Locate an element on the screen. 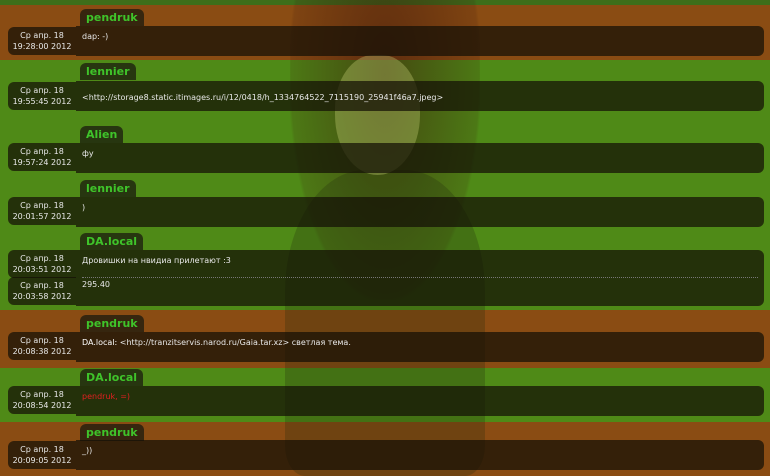 The width and height of the screenshot is (770, 476). timestamp: Ср апр. 18 20:03:58 2012 is located at coordinates (42, 291).